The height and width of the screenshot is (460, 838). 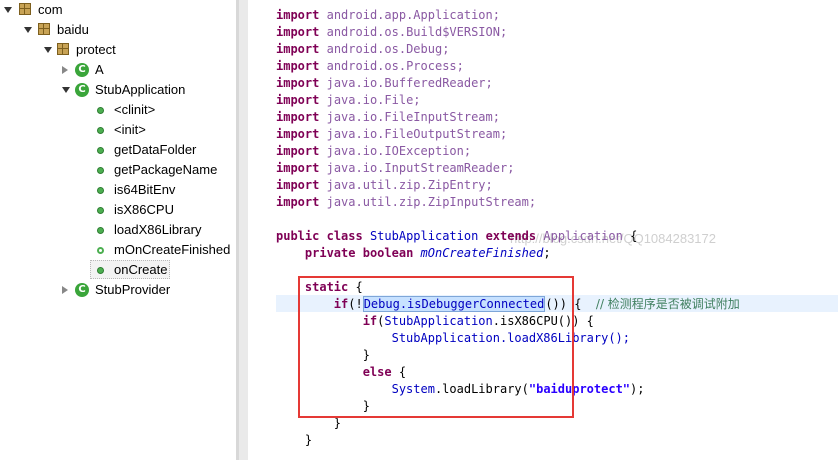 I want to click on tree-item-label: is64BitEnv, so click(x=145, y=189).